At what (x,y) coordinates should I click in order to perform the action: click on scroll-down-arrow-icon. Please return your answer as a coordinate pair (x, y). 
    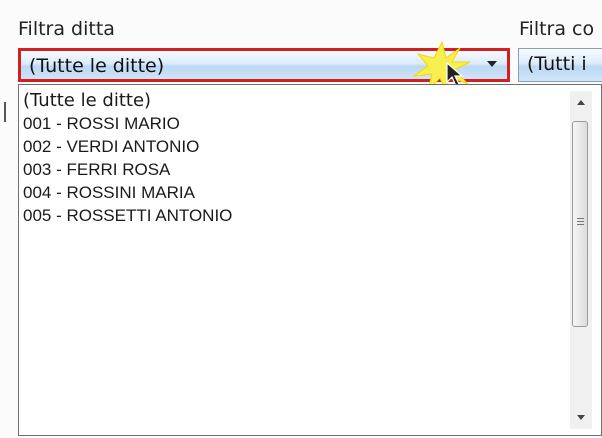
    Looking at the image, I should click on (581, 417).